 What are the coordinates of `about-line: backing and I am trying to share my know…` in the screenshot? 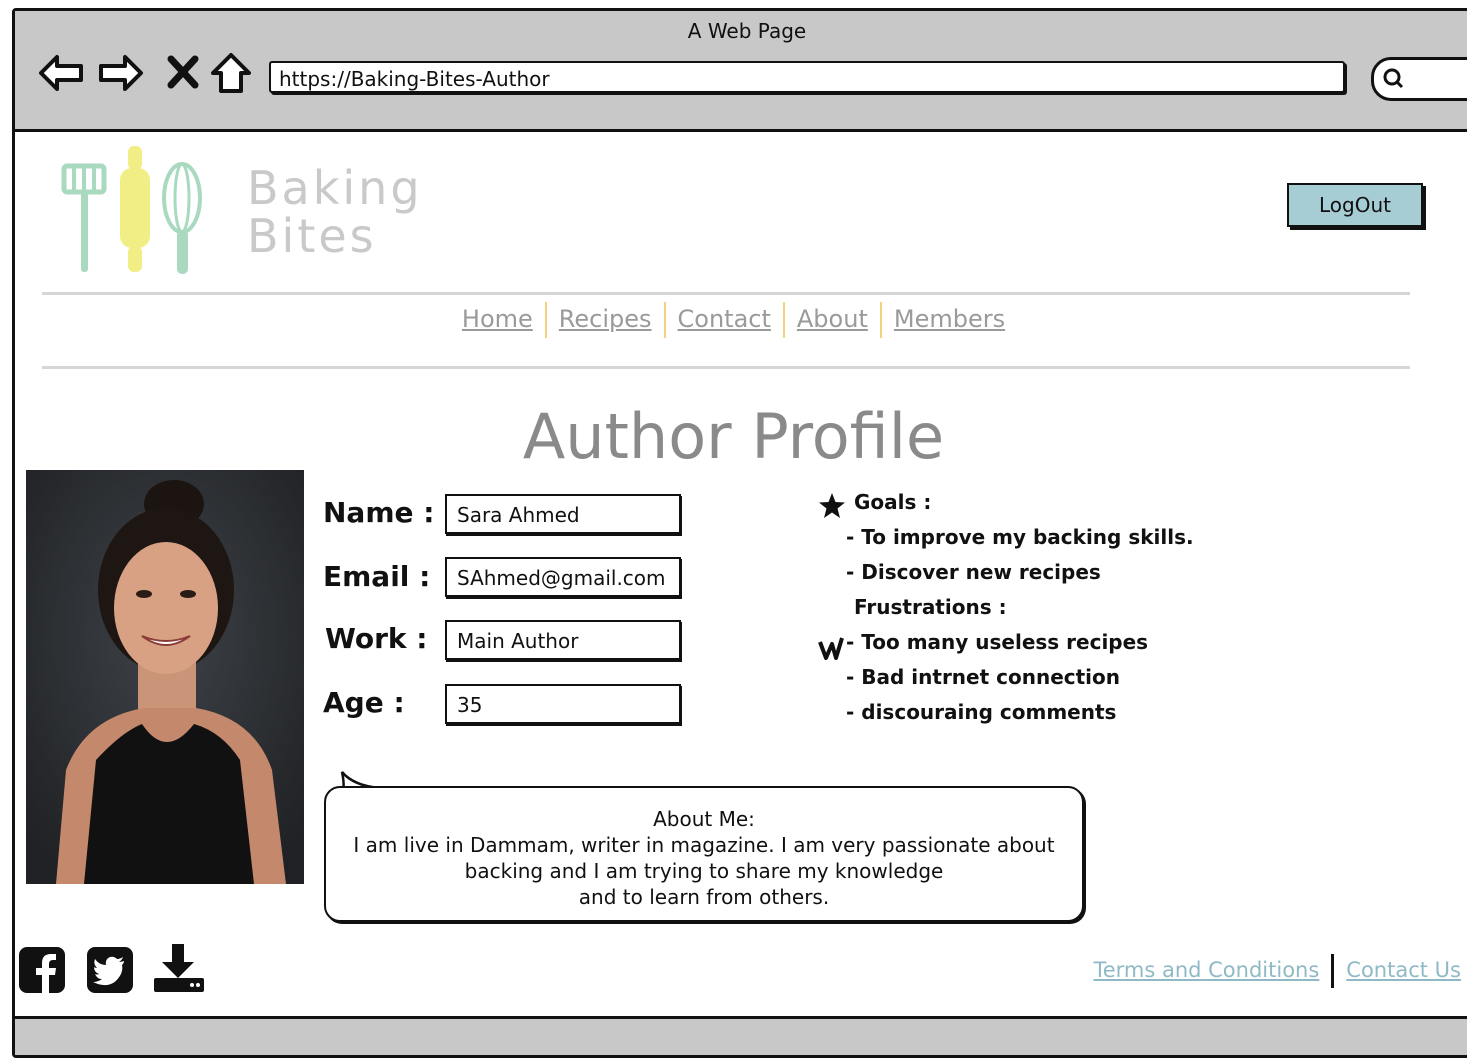 It's located at (704, 871).